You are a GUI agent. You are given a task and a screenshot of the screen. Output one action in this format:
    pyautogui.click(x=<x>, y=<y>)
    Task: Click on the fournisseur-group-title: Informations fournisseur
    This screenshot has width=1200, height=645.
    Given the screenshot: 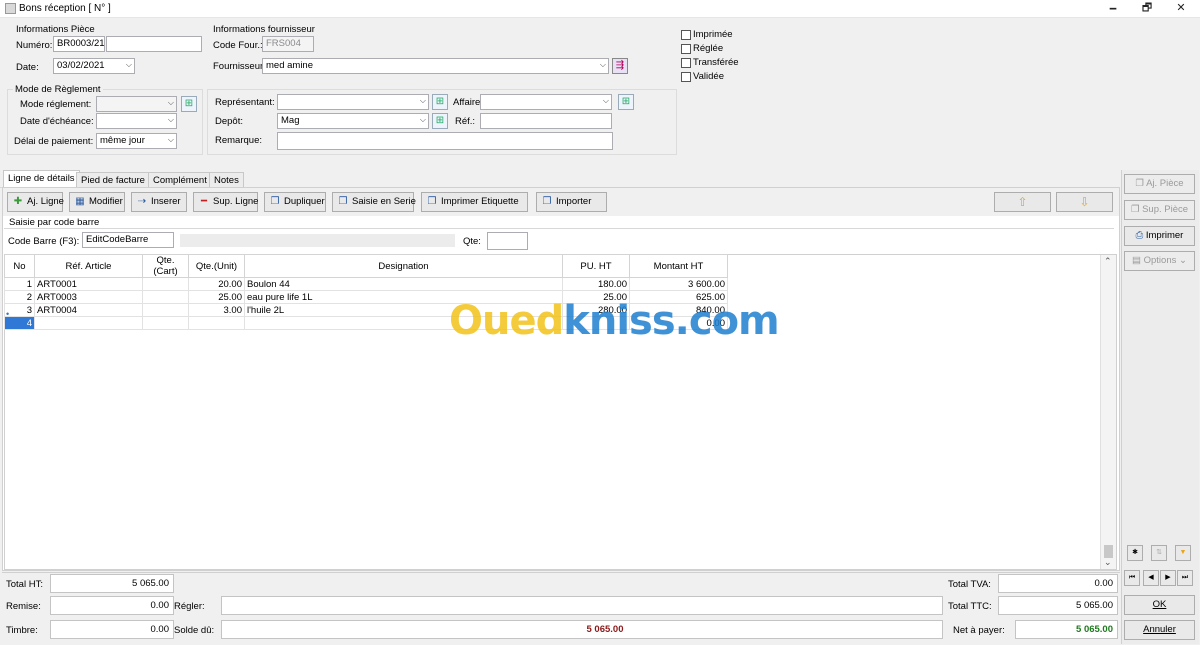 What is the action you would take?
    pyautogui.click(x=264, y=29)
    